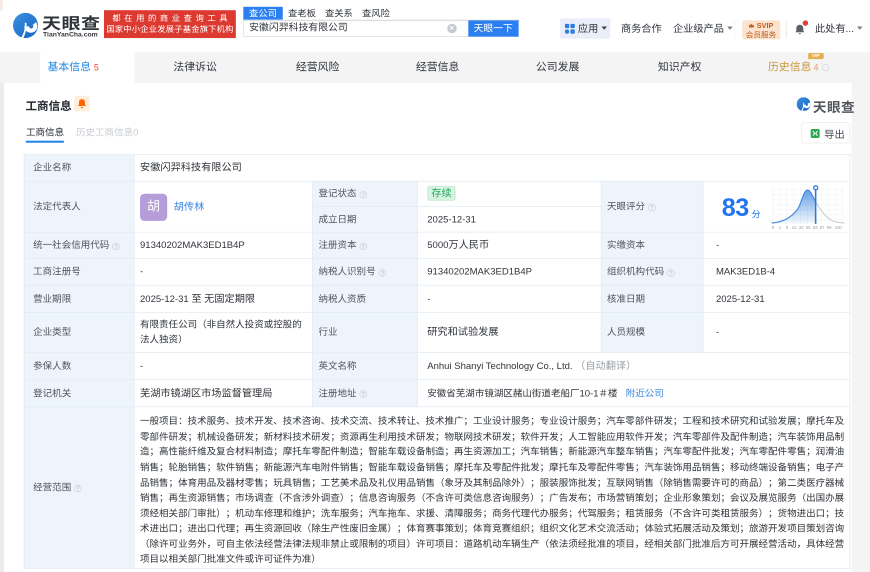 The width and height of the screenshot is (870, 572). I want to click on svg-text: 60, so click(808, 227).